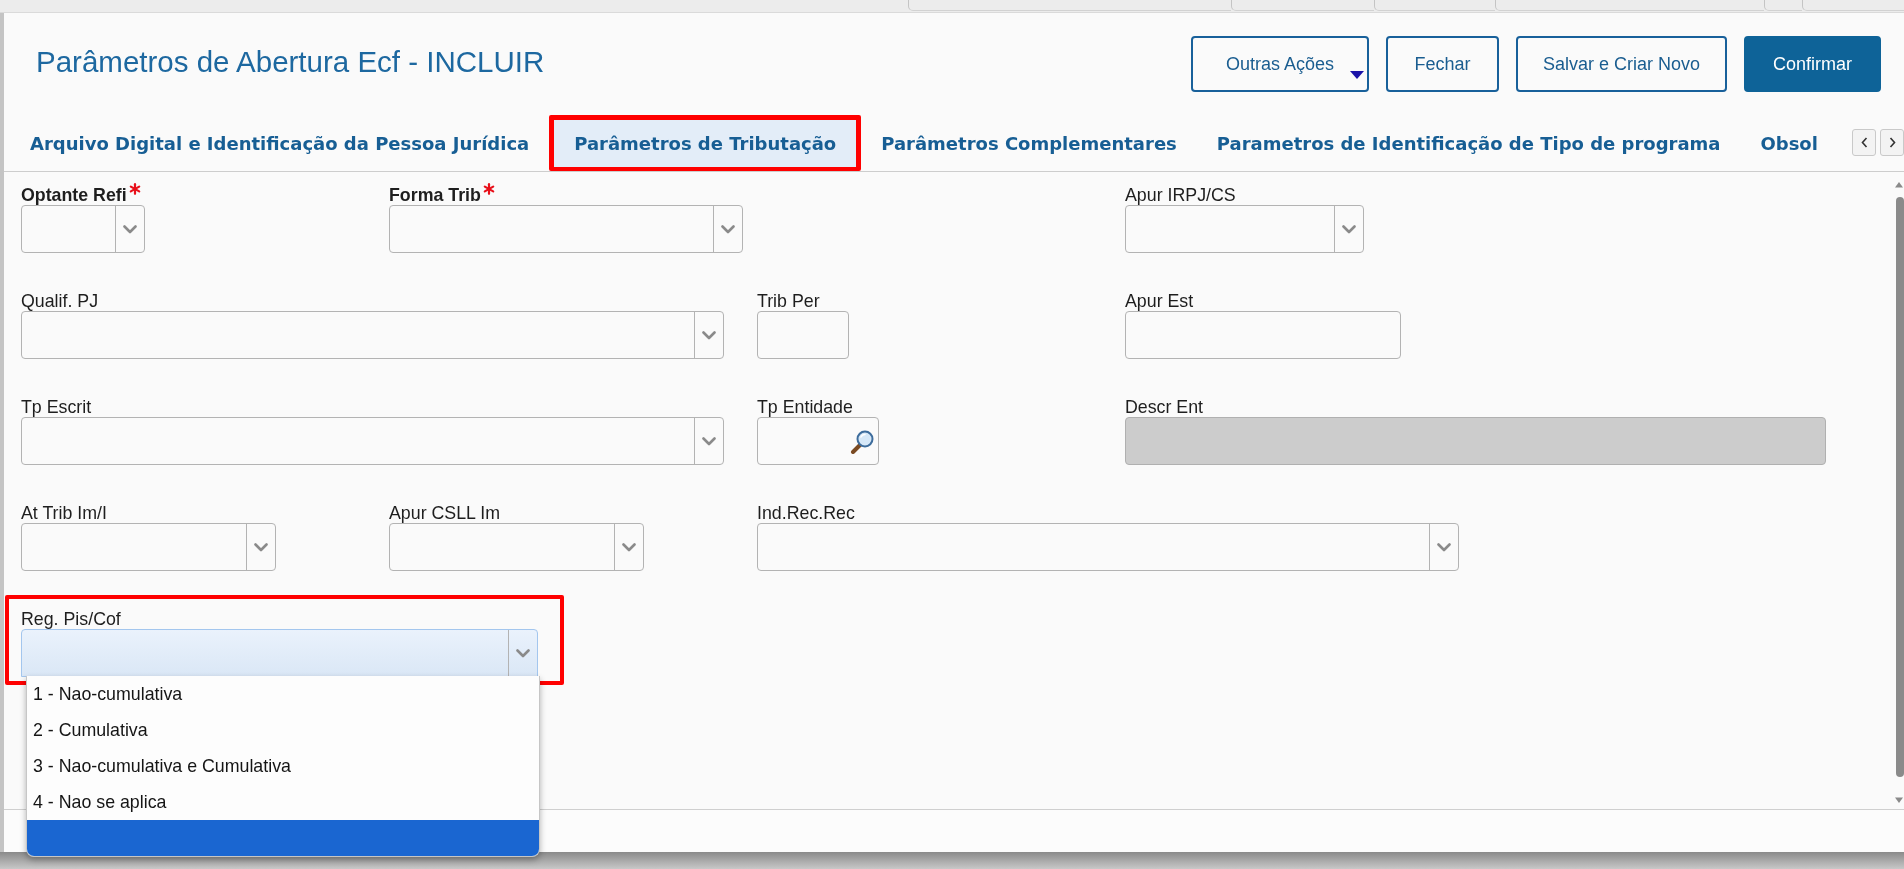 The width and height of the screenshot is (1904, 869). I want to click on scroll-up-icon, so click(1899, 184).